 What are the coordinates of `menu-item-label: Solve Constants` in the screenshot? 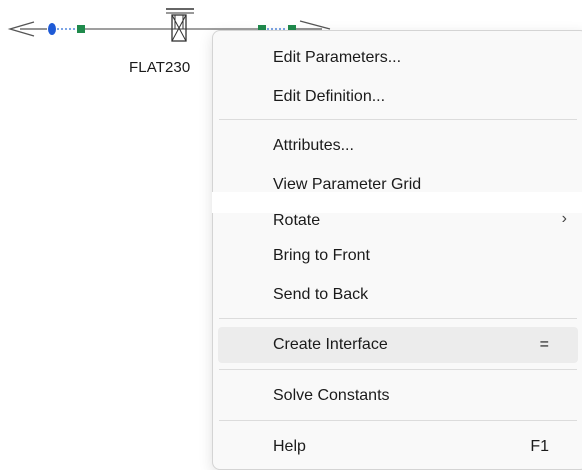 It's located at (331, 395).